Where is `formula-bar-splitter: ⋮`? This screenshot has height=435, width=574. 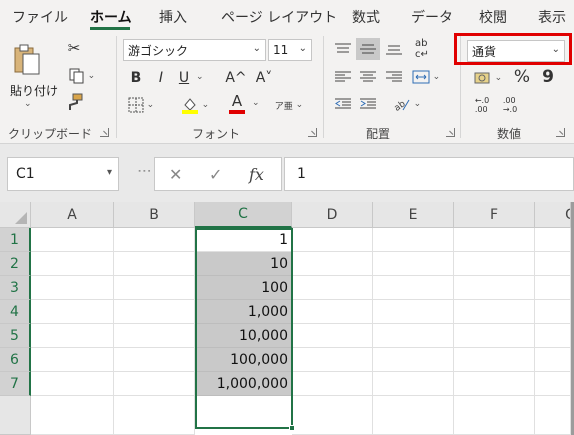 formula-bar-splitter: ⋮ is located at coordinates (144, 170).